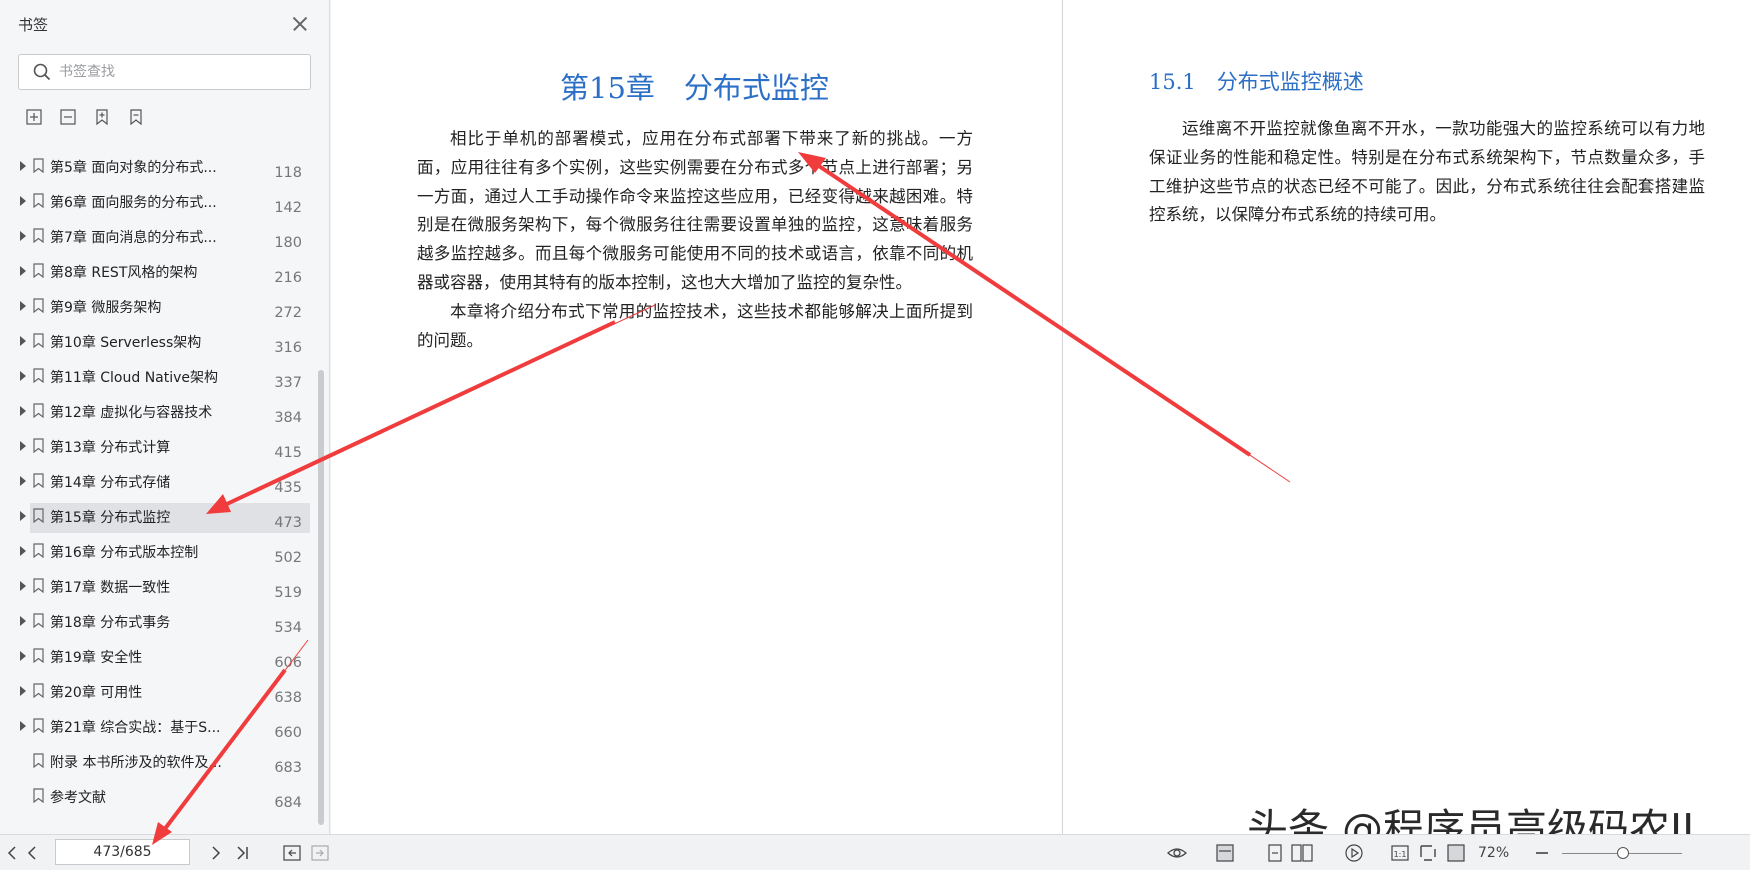  Describe the element at coordinates (156, 692) in the screenshot. I see `bookmark-item: 第20章 可用性 638` at that location.